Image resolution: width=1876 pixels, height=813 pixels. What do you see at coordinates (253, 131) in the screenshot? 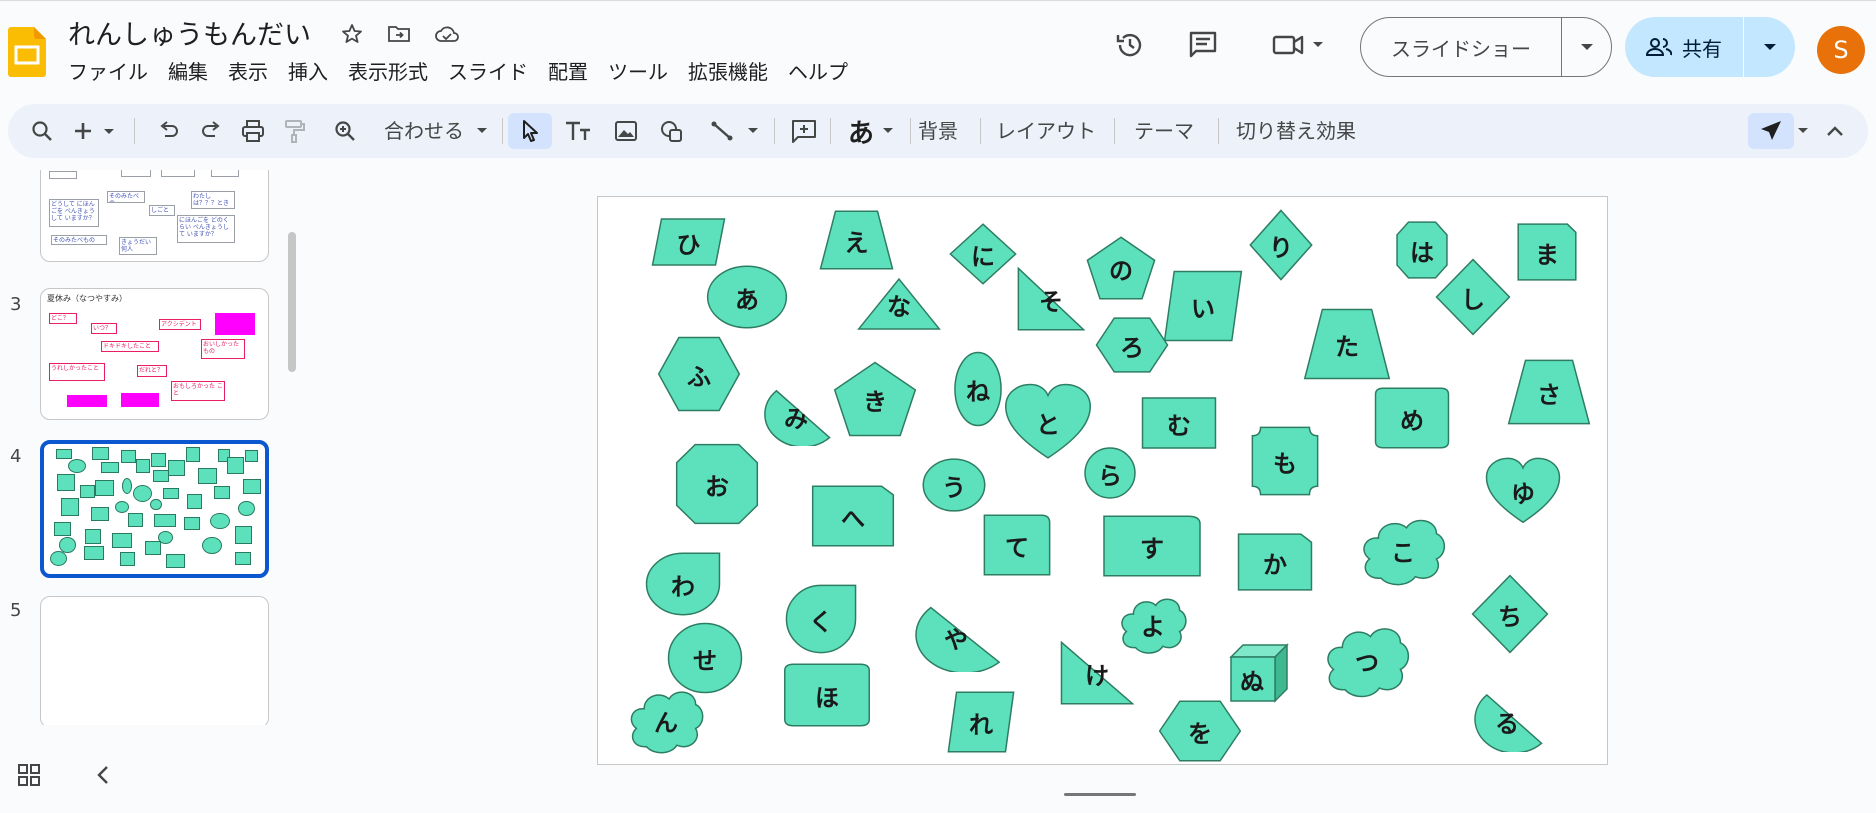
I see `print-icon` at bounding box center [253, 131].